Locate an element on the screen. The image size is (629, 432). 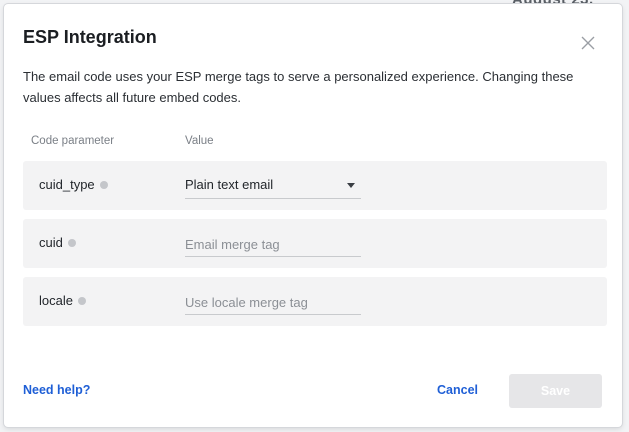
parameter-row-cuid-type: cuid_type Plain text email is located at coordinates (315, 185).